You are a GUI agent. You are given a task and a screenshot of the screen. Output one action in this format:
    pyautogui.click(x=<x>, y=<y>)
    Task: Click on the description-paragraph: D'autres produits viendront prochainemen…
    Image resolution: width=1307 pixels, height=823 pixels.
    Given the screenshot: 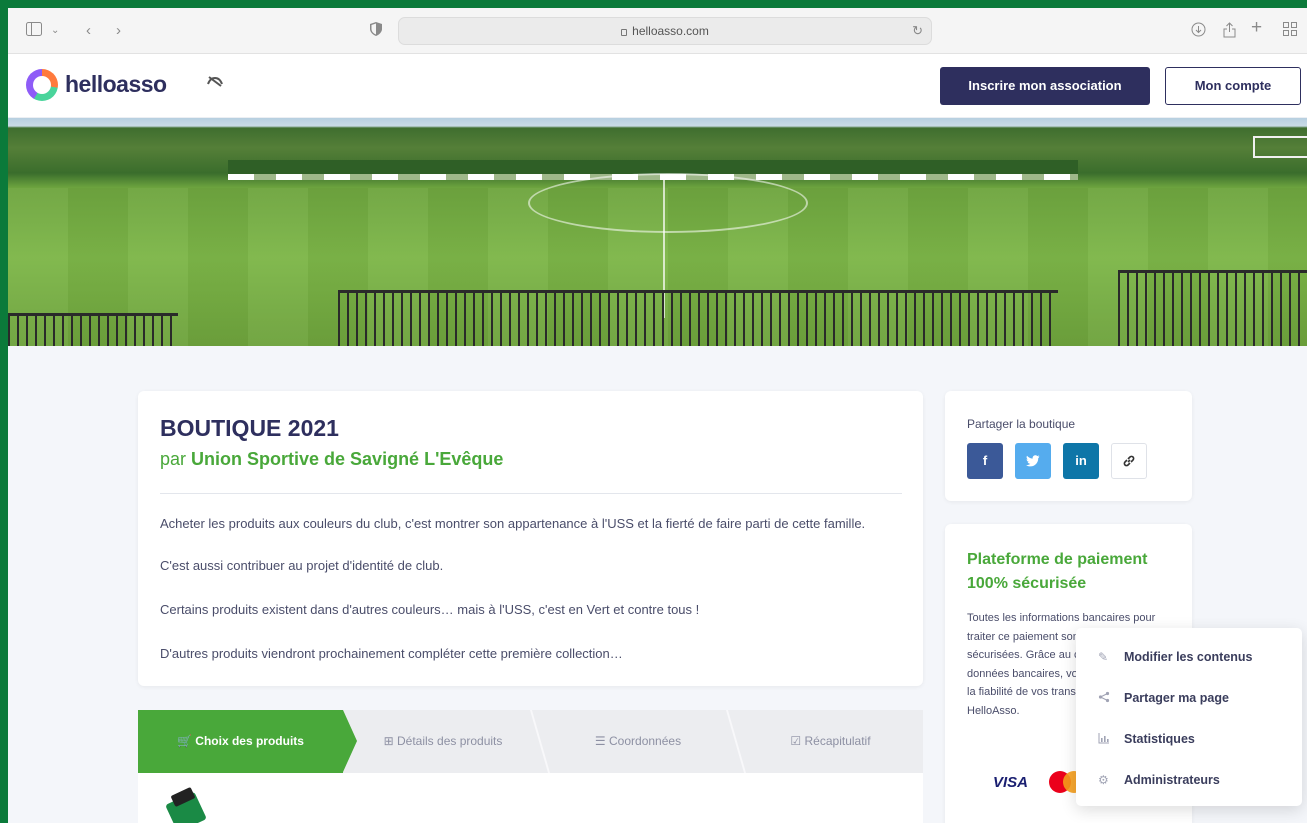 What is the action you would take?
    pyautogui.click(x=391, y=653)
    